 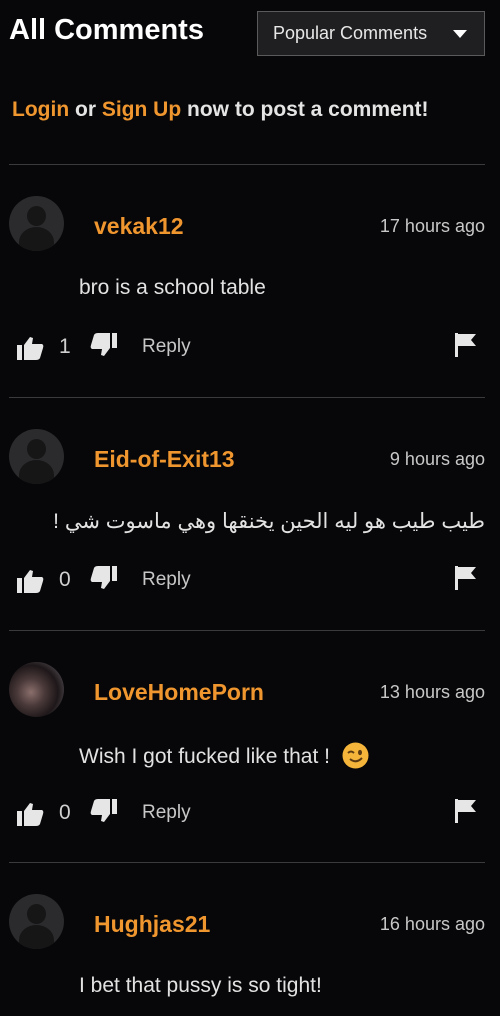 I want to click on comments-header: All Comments Popular Comments, so click(x=250, y=32).